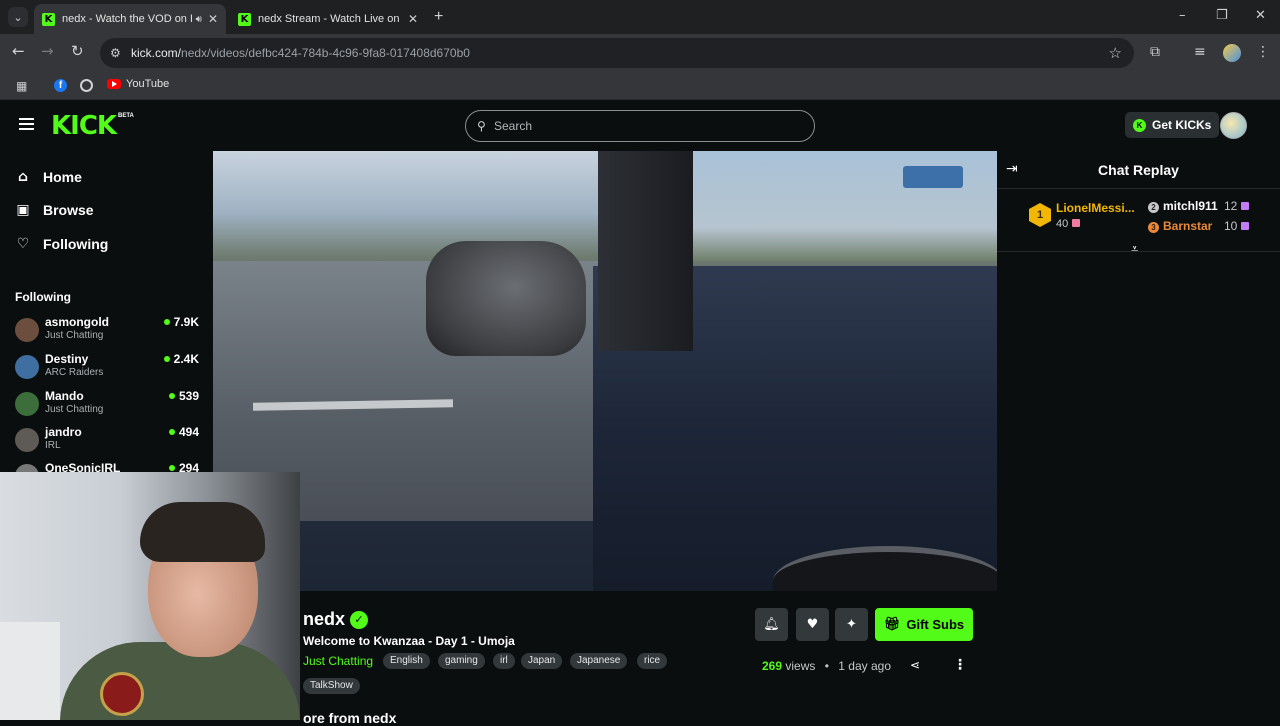  I want to click on expand-leaderboard-icon: ⩡, so click(1134, 249).